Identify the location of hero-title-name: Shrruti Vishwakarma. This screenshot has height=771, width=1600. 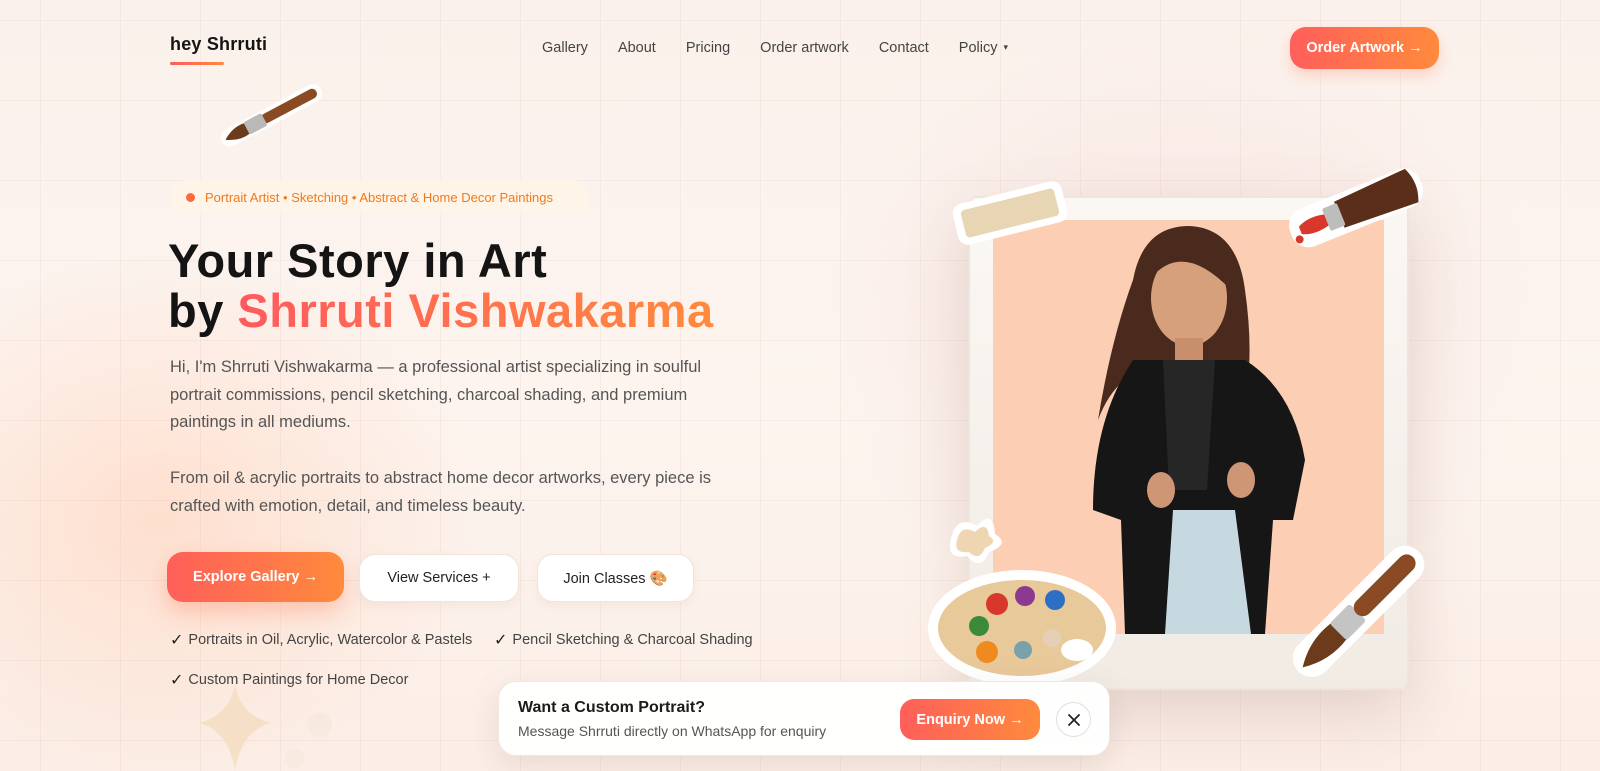
(475, 310).